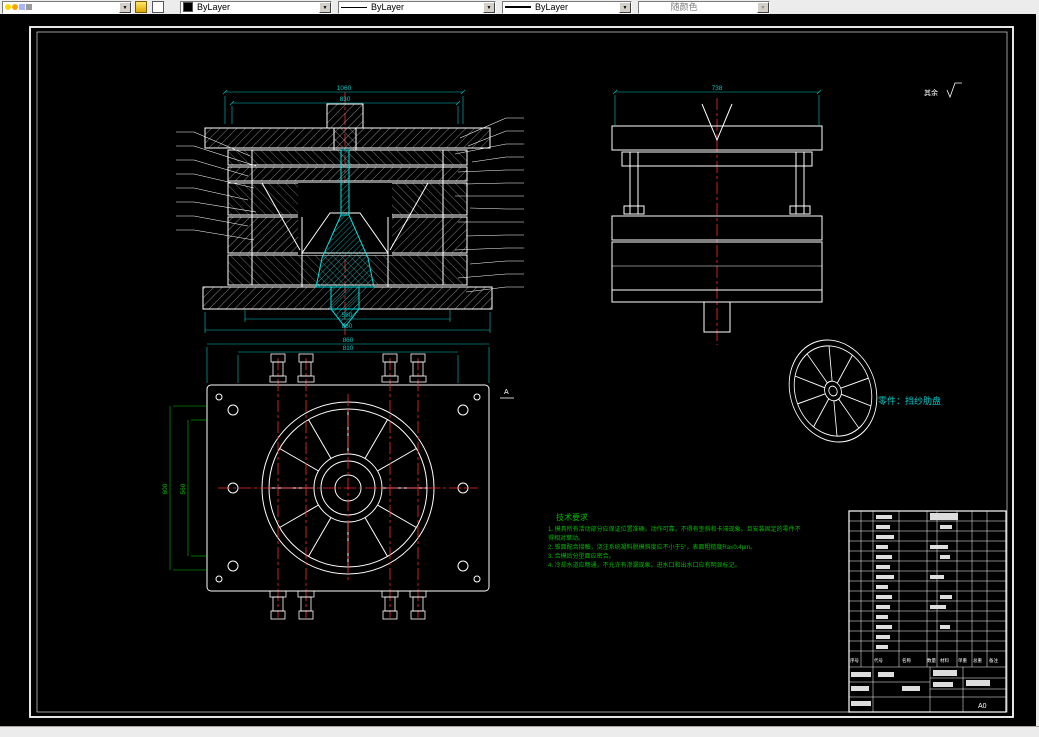 The width and height of the screenshot is (1039, 737). I want to click on dim-plan-top-outer: 860, so click(348, 340).